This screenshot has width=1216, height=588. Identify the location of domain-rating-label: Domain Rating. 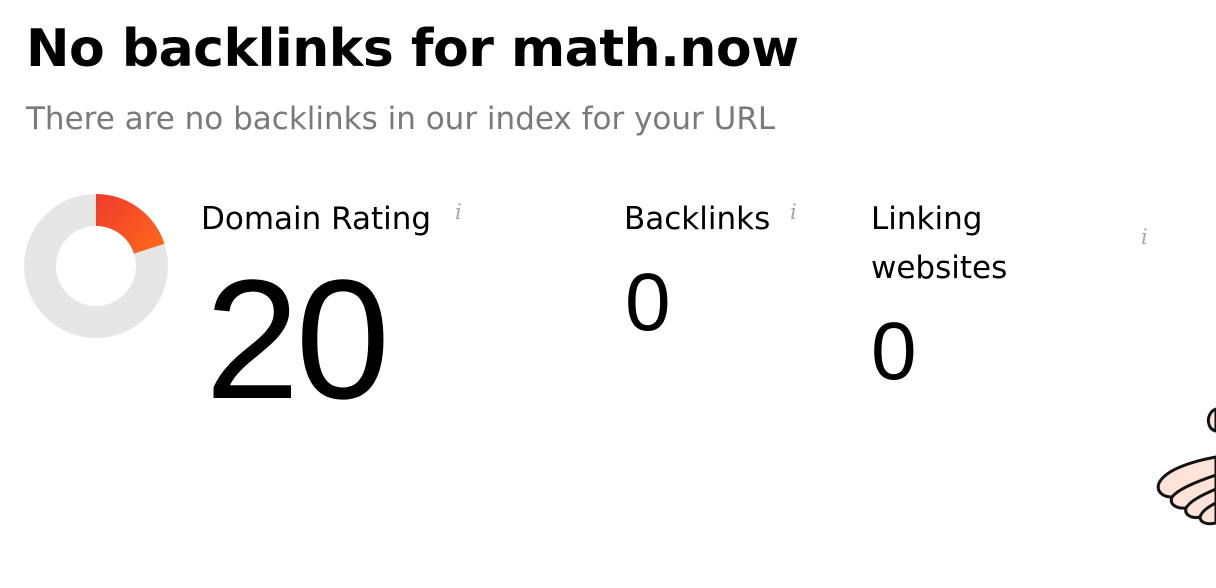
(316, 219).